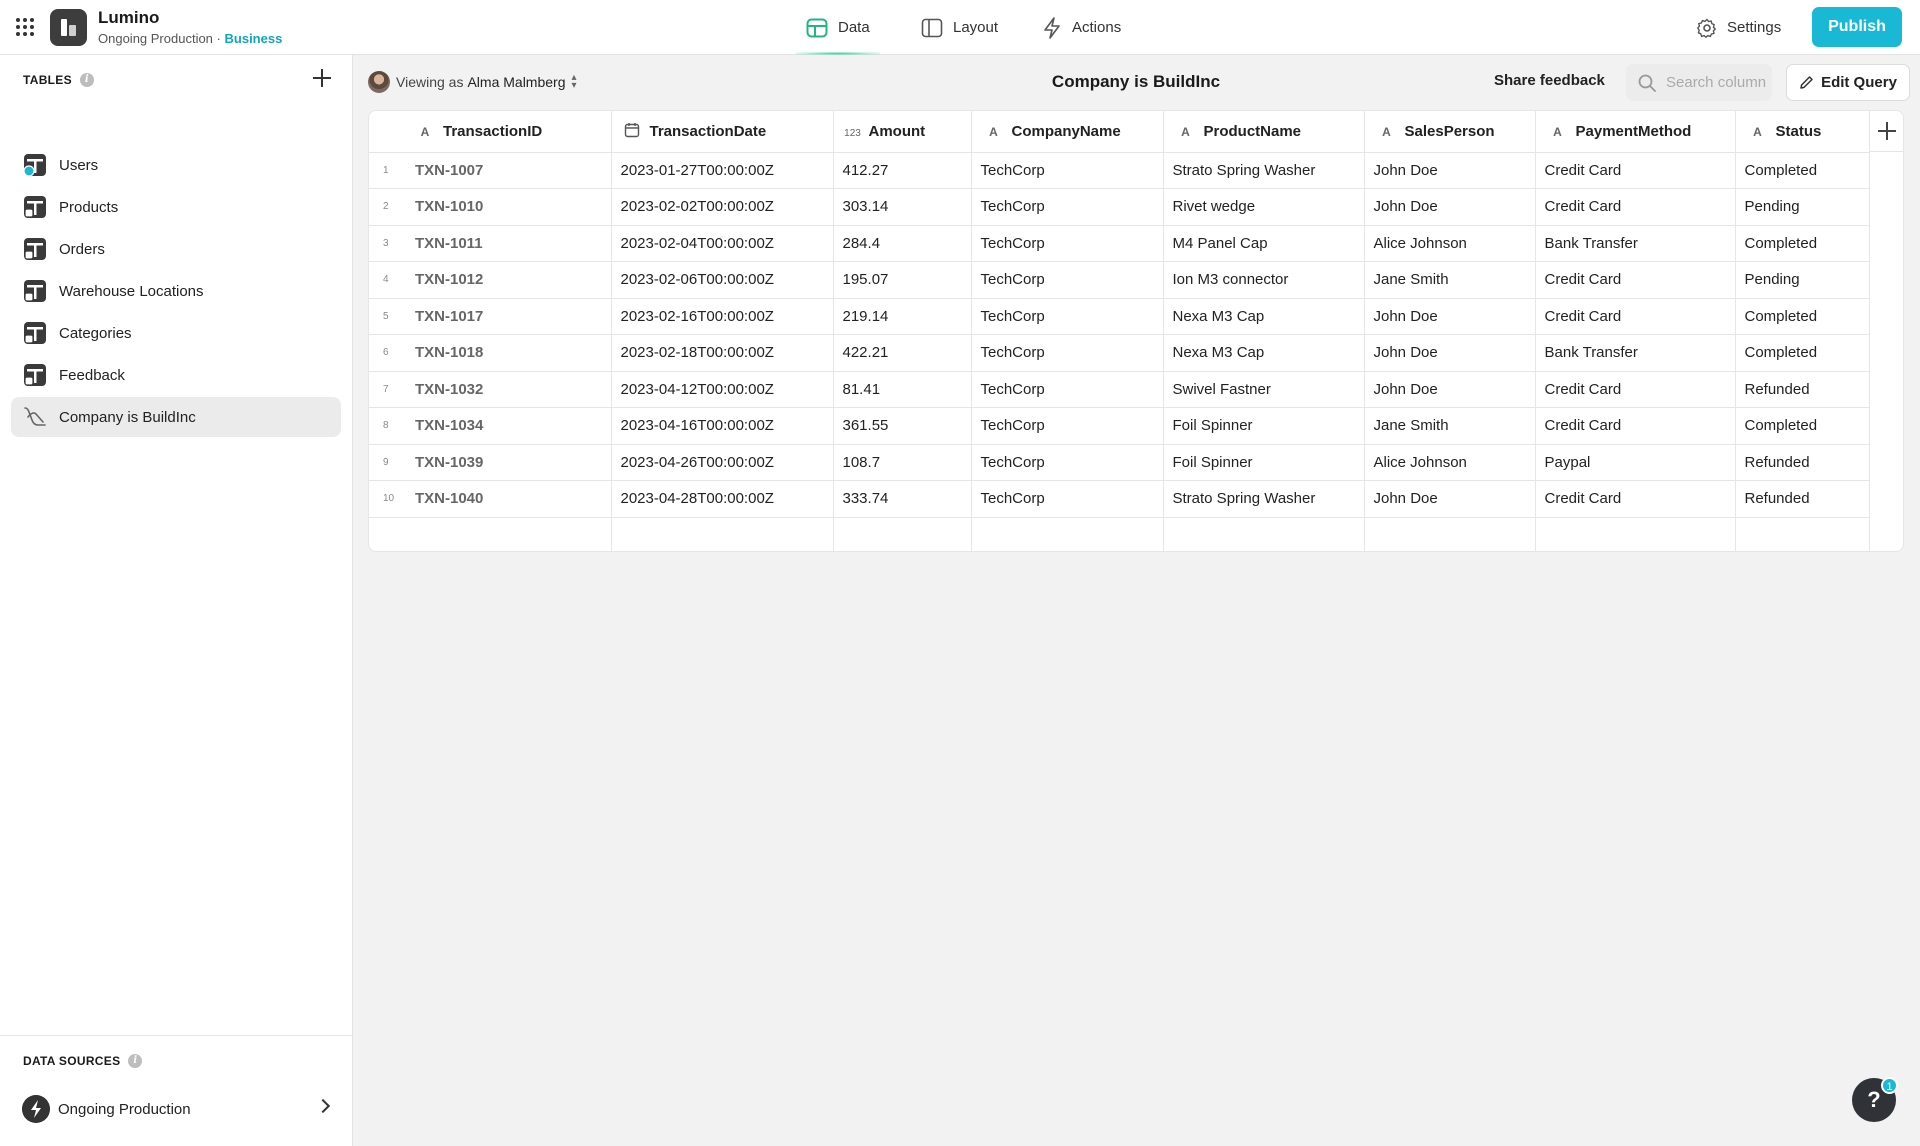  Describe the element at coordinates (722, 389) in the screenshot. I see `transaction-date-cell: 2023-04-12T00:00:00Z` at that location.